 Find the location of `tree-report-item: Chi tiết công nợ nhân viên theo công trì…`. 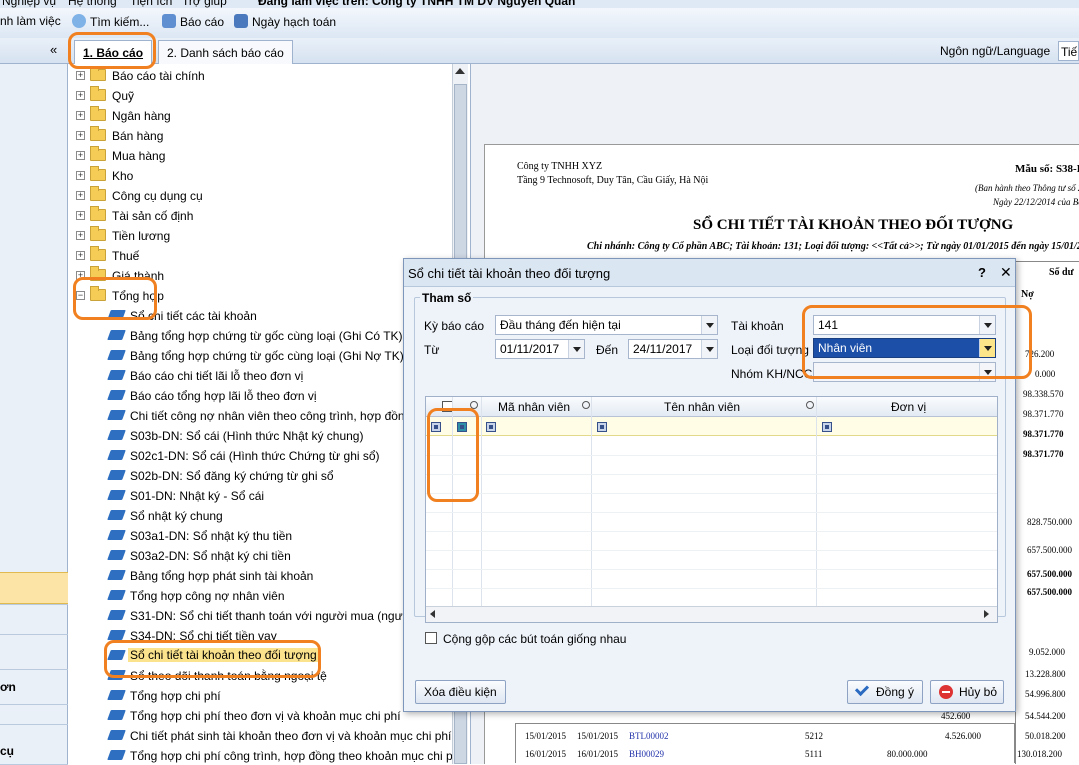

tree-report-item: Chi tiết công nợ nhân viên theo công trì… is located at coordinates (260, 416).